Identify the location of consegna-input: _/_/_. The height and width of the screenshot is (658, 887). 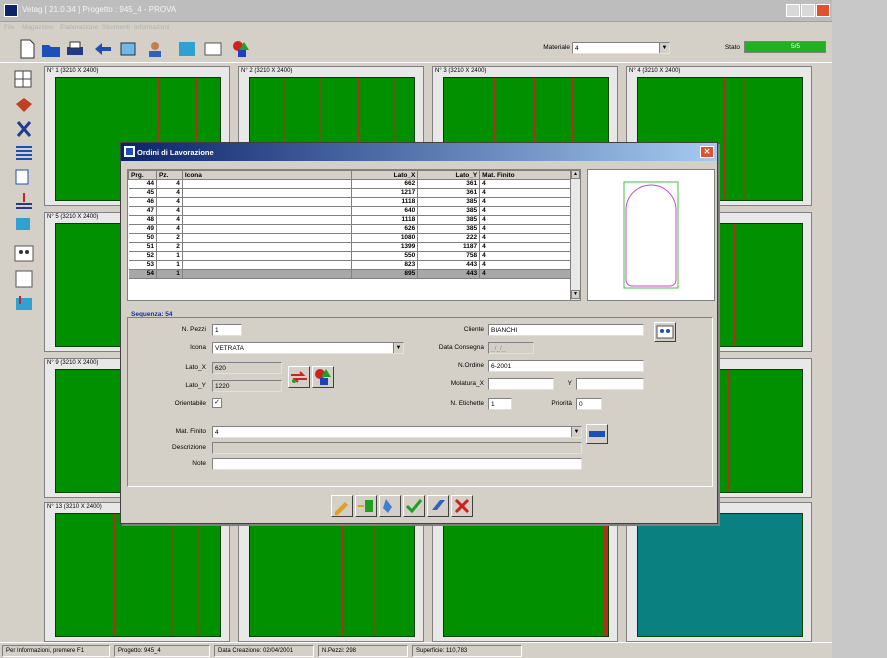
(511, 348).